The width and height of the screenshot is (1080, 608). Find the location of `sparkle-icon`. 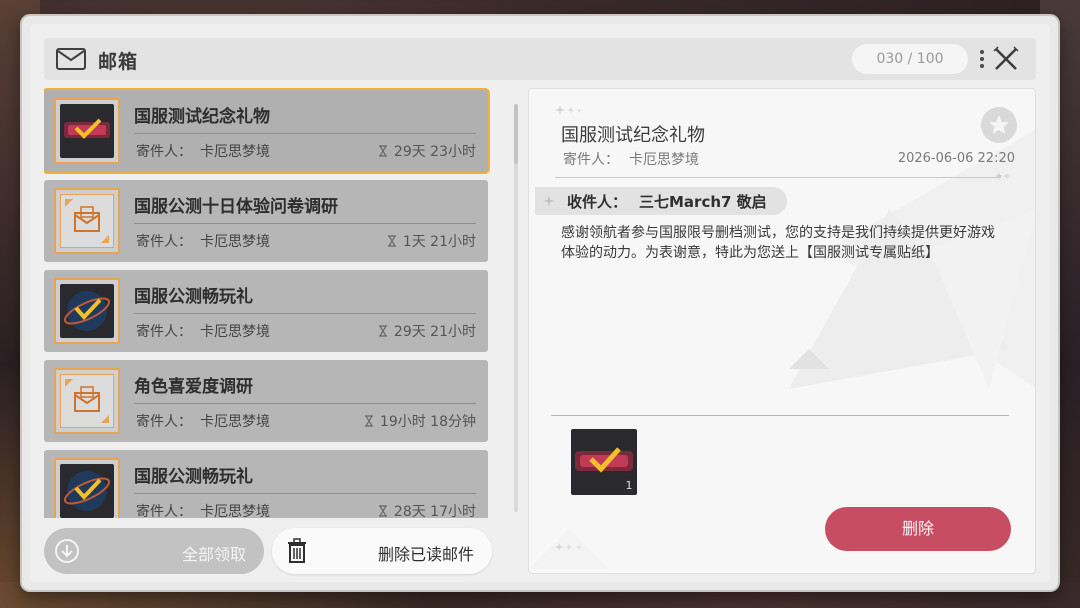

sparkle-icon is located at coordinates (549, 201).